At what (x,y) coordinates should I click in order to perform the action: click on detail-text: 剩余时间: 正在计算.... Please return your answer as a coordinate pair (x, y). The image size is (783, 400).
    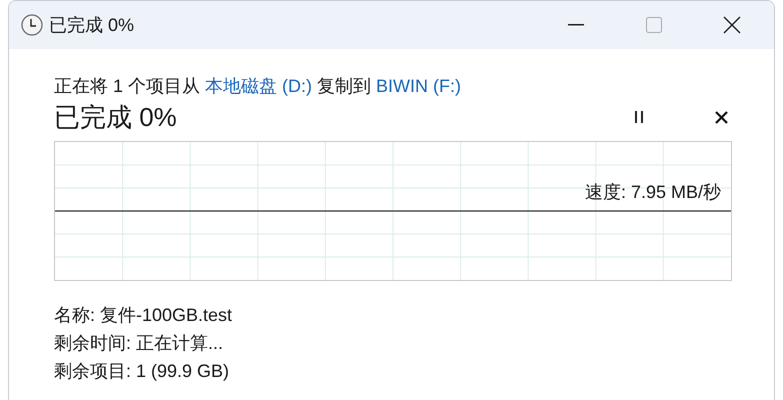
    Looking at the image, I should click on (139, 343).